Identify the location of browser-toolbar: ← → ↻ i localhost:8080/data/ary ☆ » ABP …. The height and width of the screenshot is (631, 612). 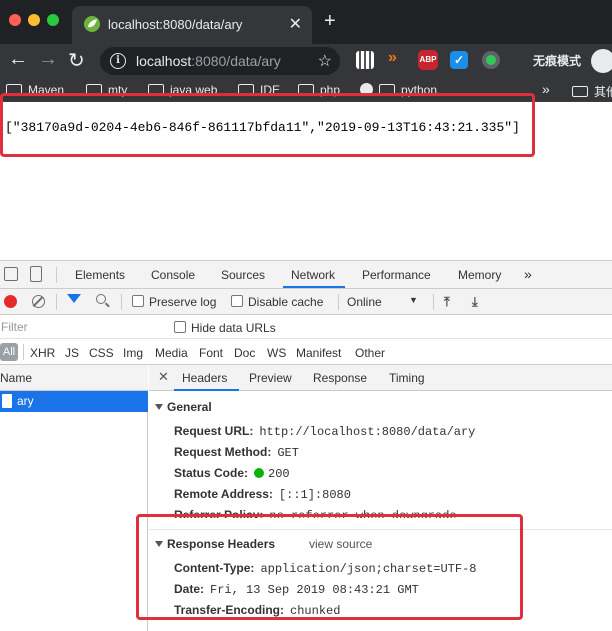
(306, 61).